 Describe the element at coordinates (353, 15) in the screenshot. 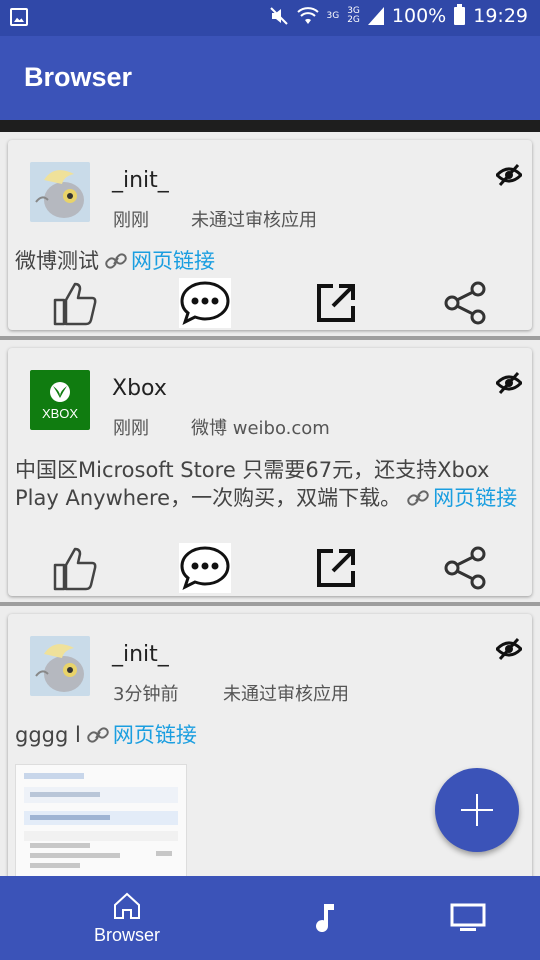

I see `network-type-indicator-2: 3G 2G` at that location.